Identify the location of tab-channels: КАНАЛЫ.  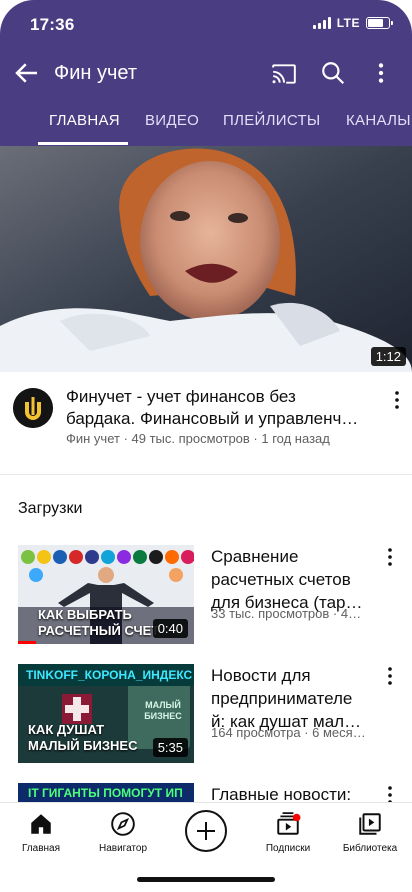
(378, 120).